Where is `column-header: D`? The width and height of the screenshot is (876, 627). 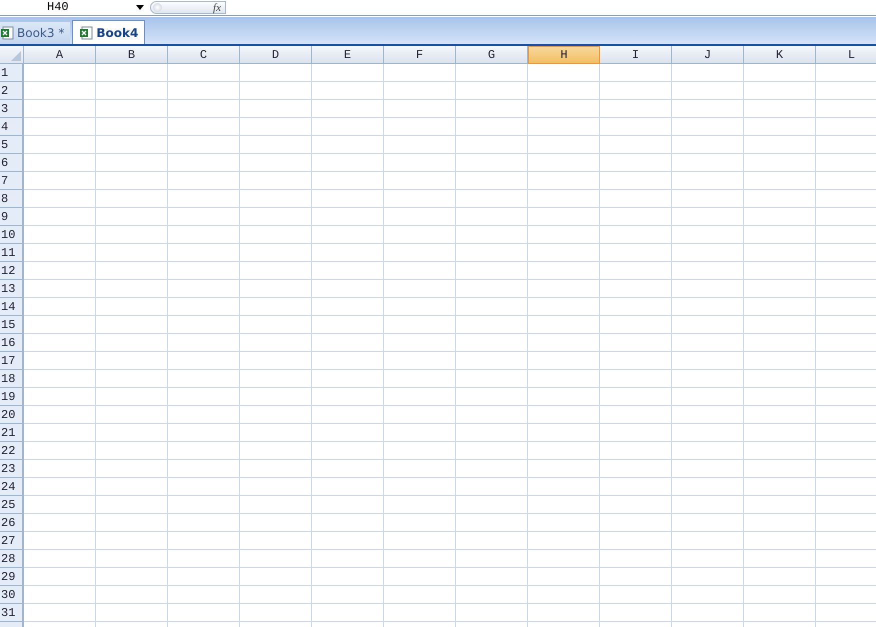 column-header: D is located at coordinates (276, 55).